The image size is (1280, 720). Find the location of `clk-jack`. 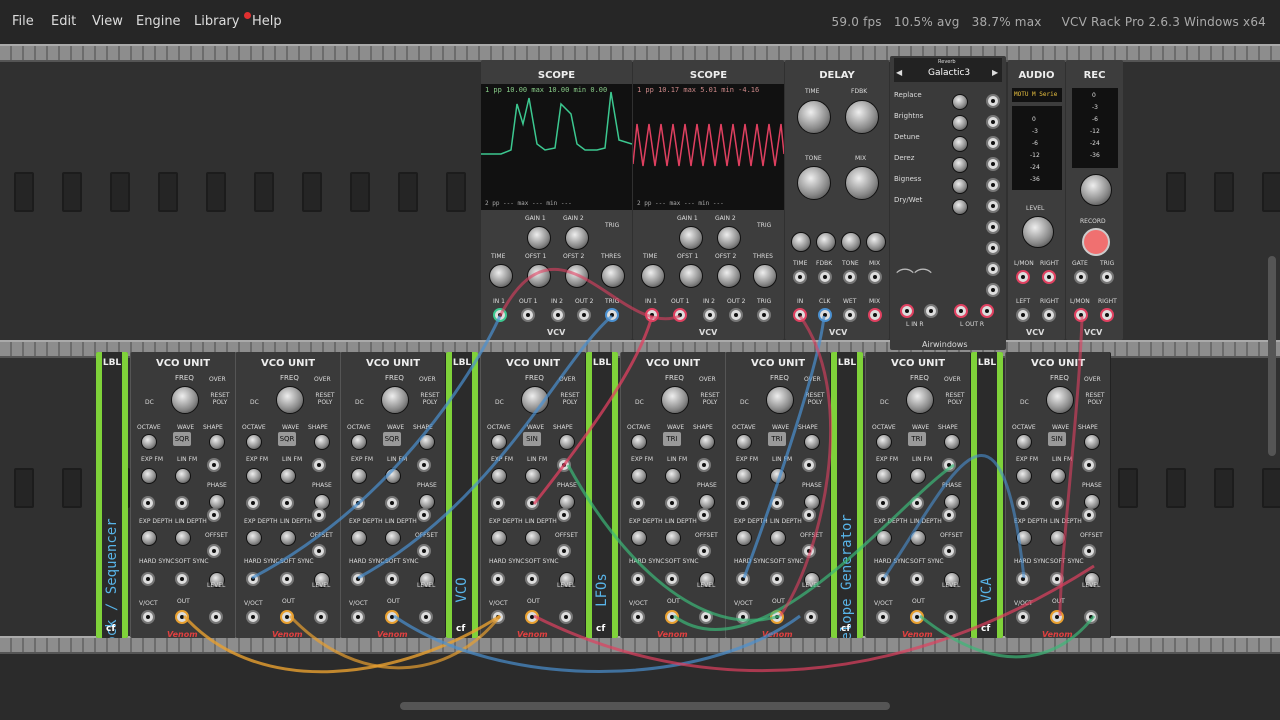

clk-jack is located at coordinates (825, 315).